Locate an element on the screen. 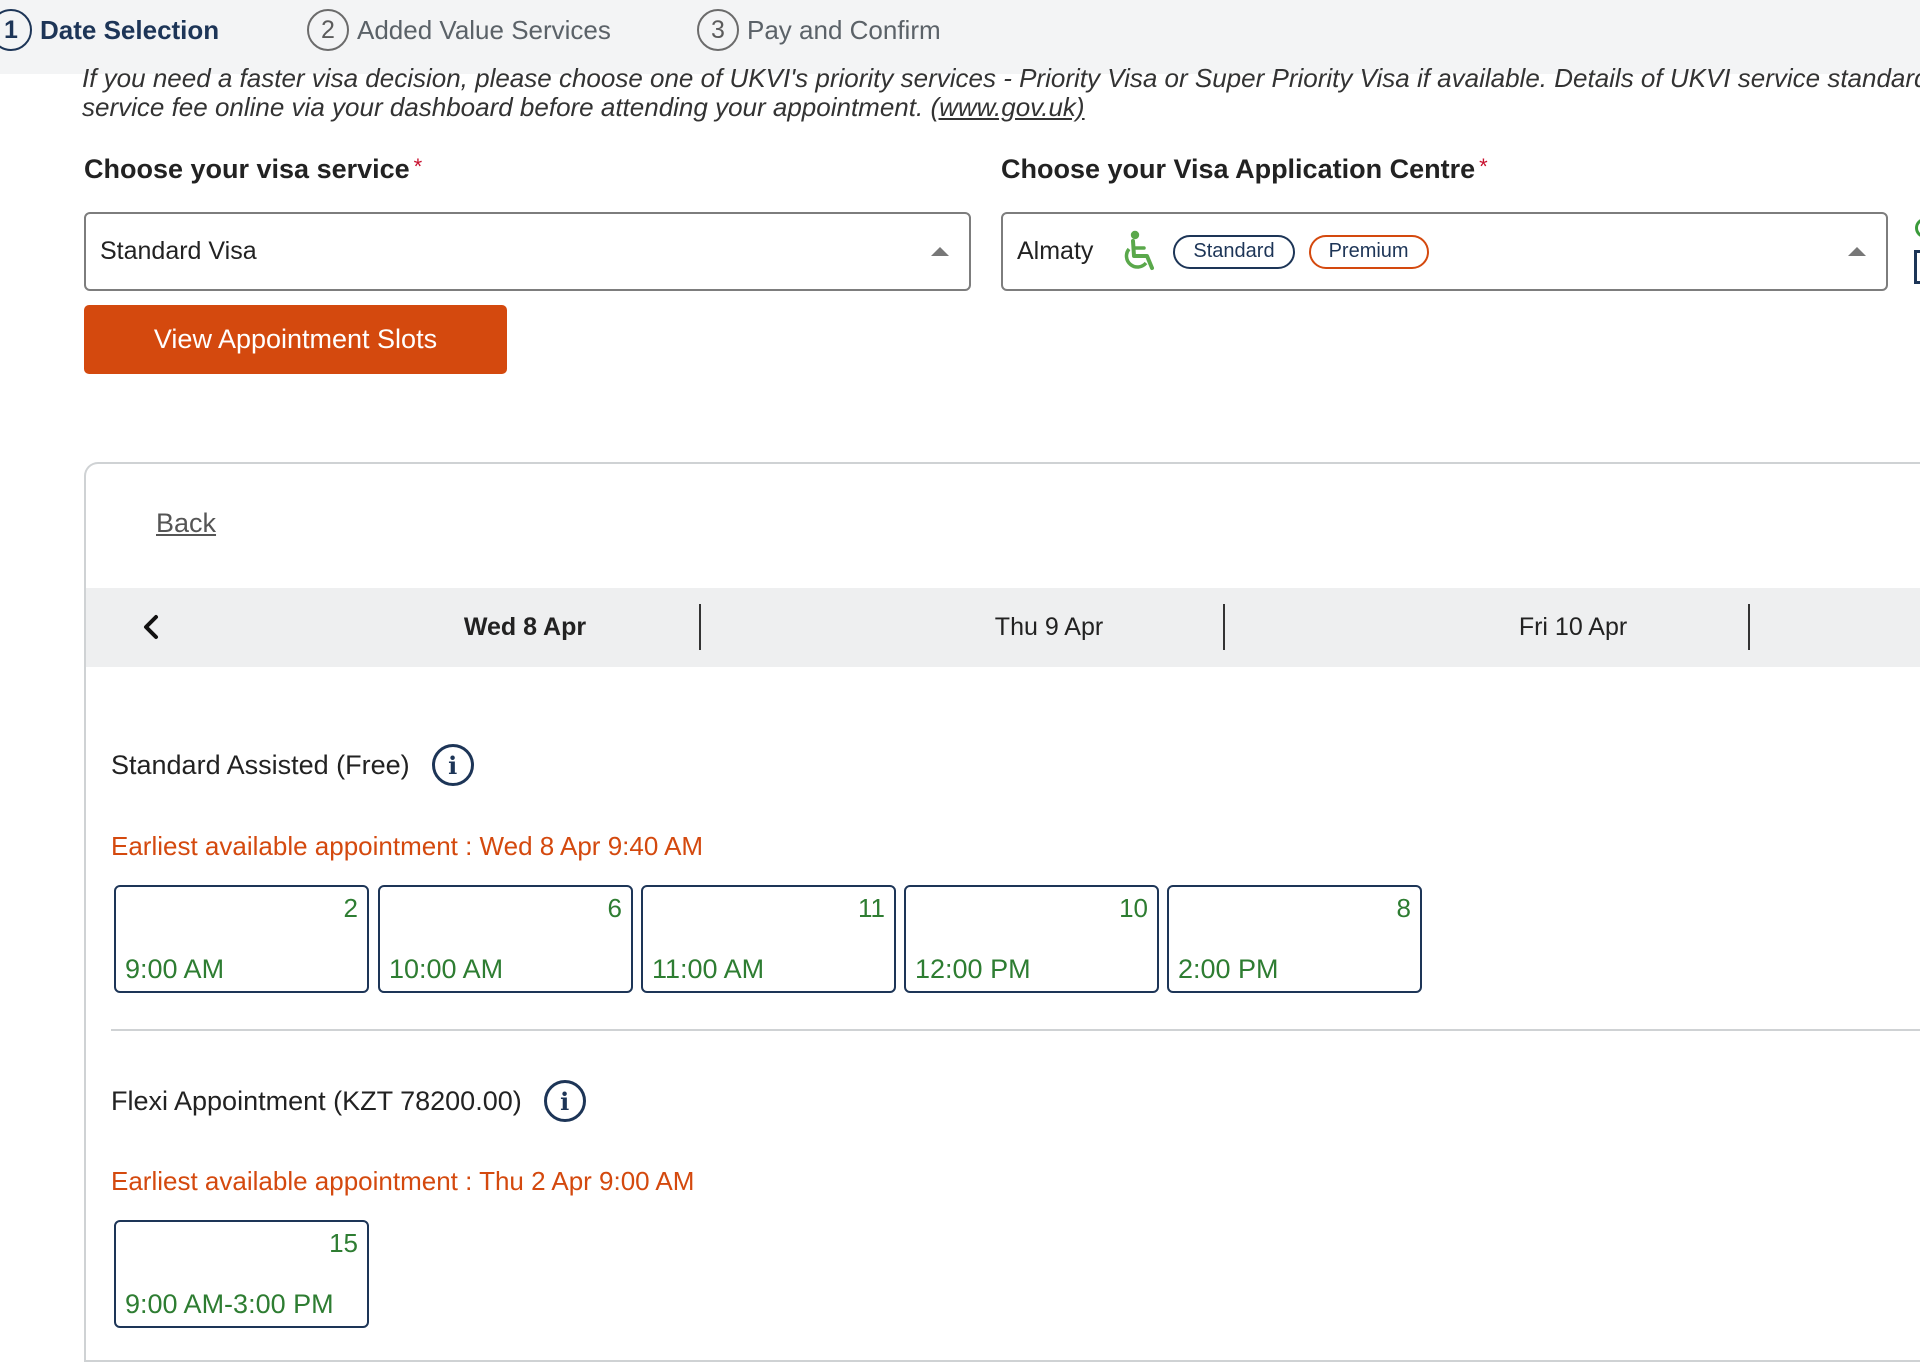 The height and width of the screenshot is (1362, 1920). slot-time: 11:00 AM is located at coordinates (708, 969).